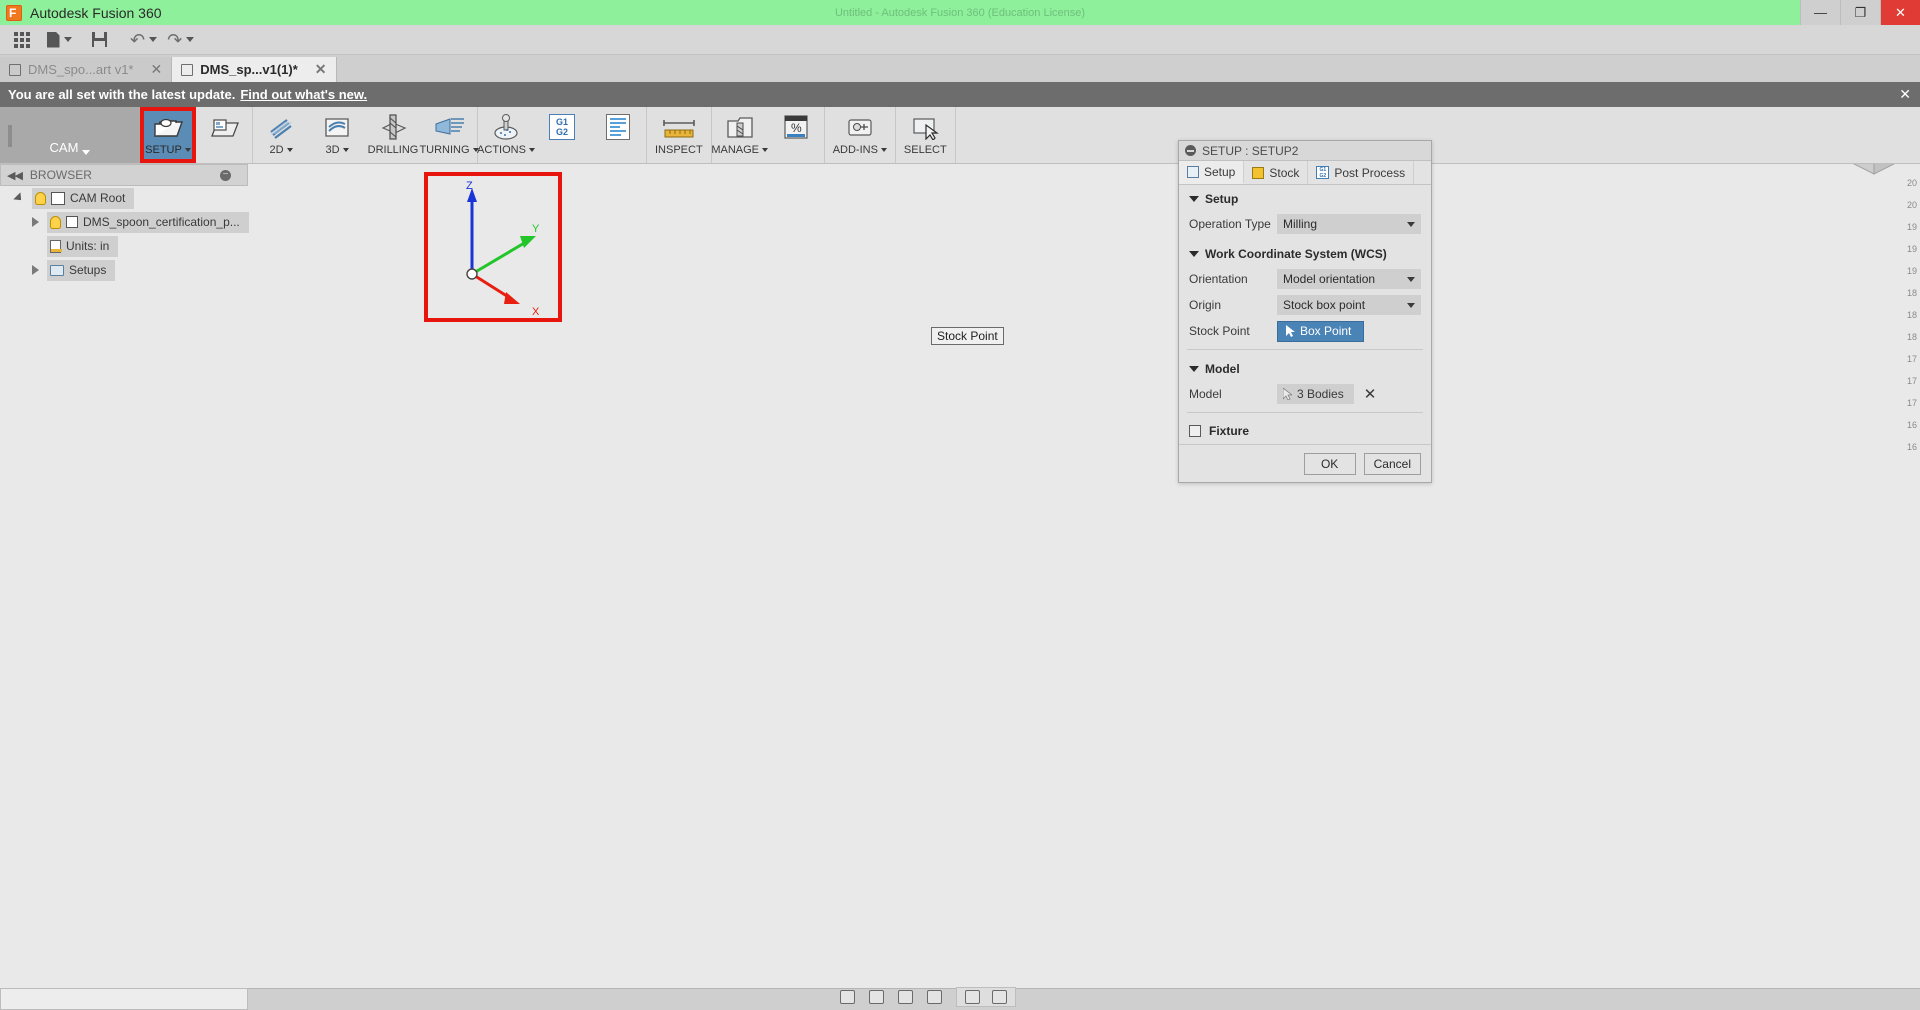 The image size is (1920, 1010). Describe the element at coordinates (1305, 368) in the screenshot. I see `section-header-model: Model` at that location.